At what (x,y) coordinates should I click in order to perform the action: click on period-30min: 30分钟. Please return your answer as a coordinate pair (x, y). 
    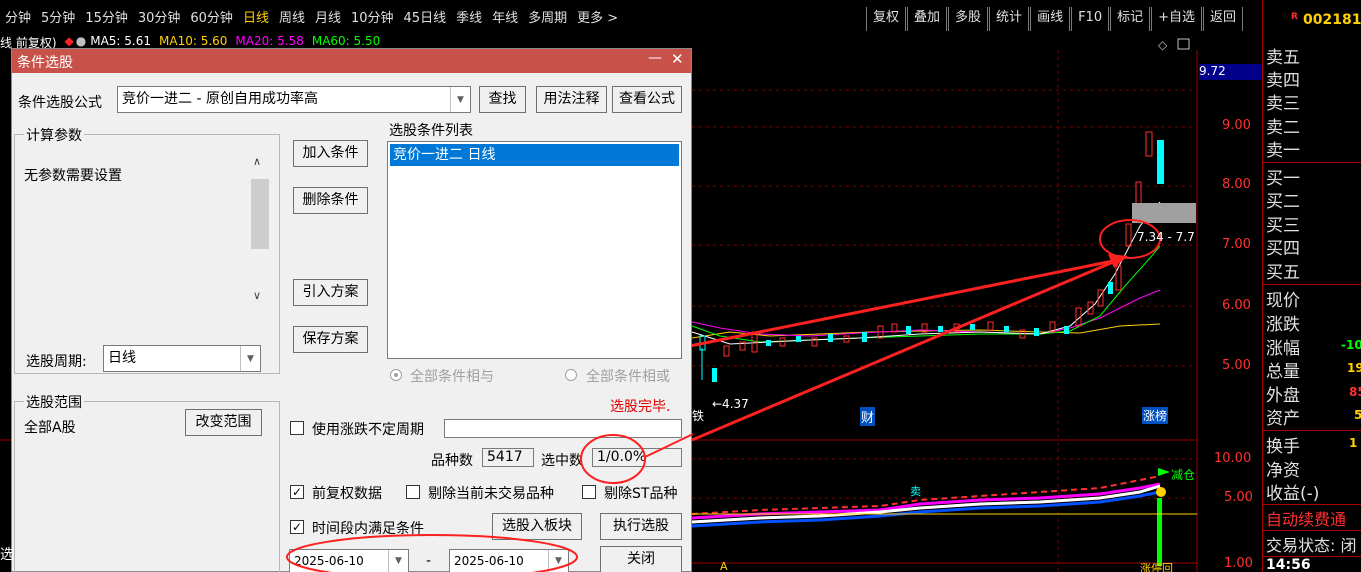
    Looking at the image, I should click on (159, 19).